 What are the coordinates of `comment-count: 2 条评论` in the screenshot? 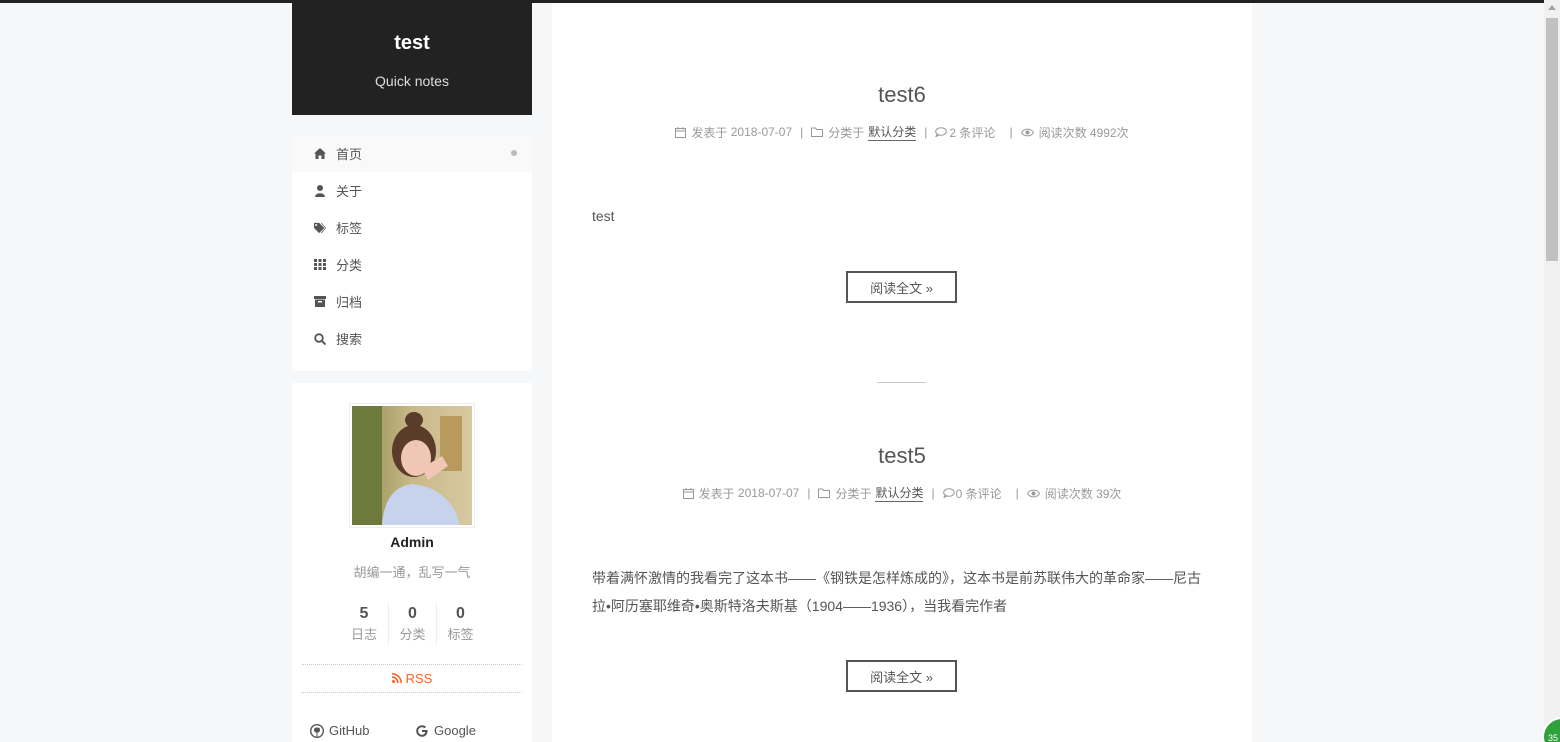 It's located at (972, 132).